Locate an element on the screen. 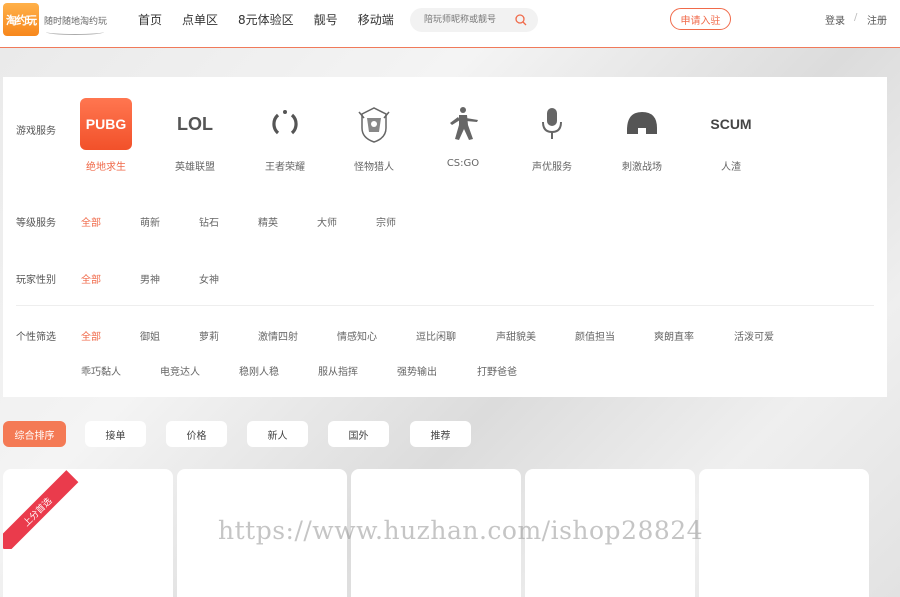 The height and width of the screenshot is (597, 900). level-option: 精英 is located at coordinates (268, 221).